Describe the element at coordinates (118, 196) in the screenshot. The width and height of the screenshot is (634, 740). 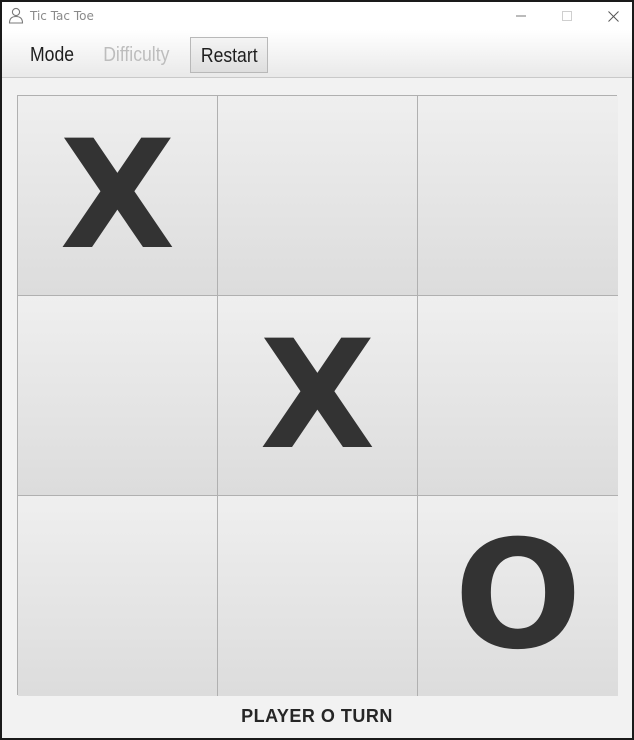
I see `board-cell-1: X` at that location.